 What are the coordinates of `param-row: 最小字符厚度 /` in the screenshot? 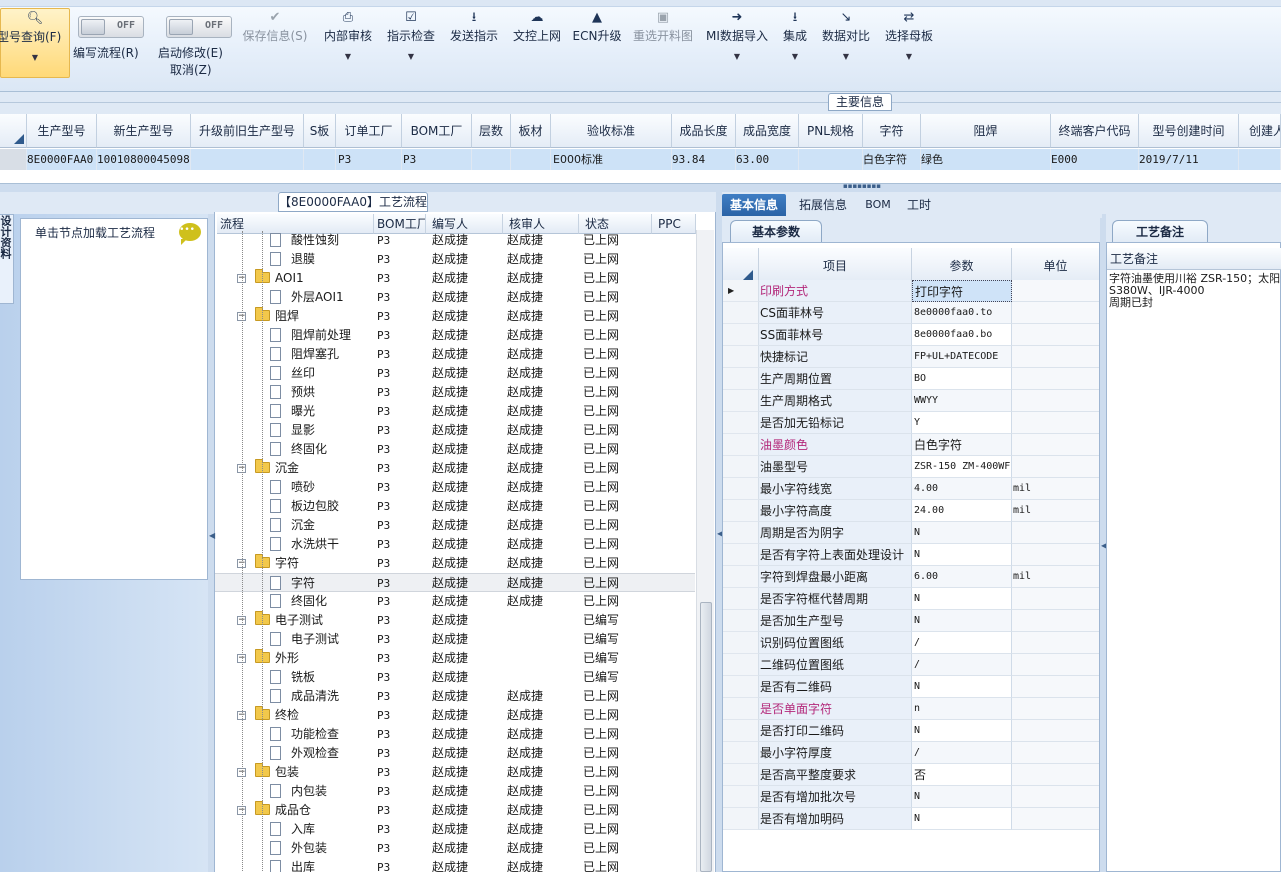 It's located at (911, 753).